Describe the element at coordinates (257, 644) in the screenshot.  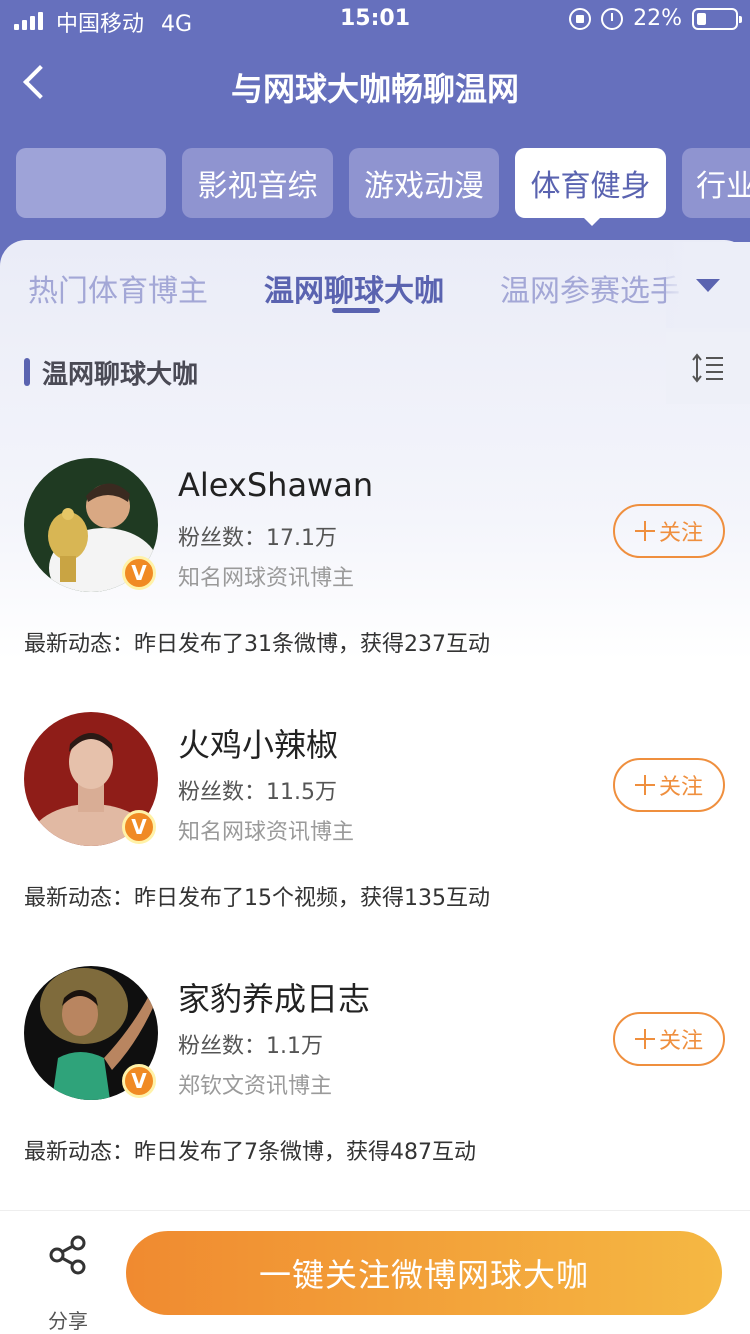
I see `latest-activity: 最新动态：昨日发布了31条微博，获得237互动` at that location.